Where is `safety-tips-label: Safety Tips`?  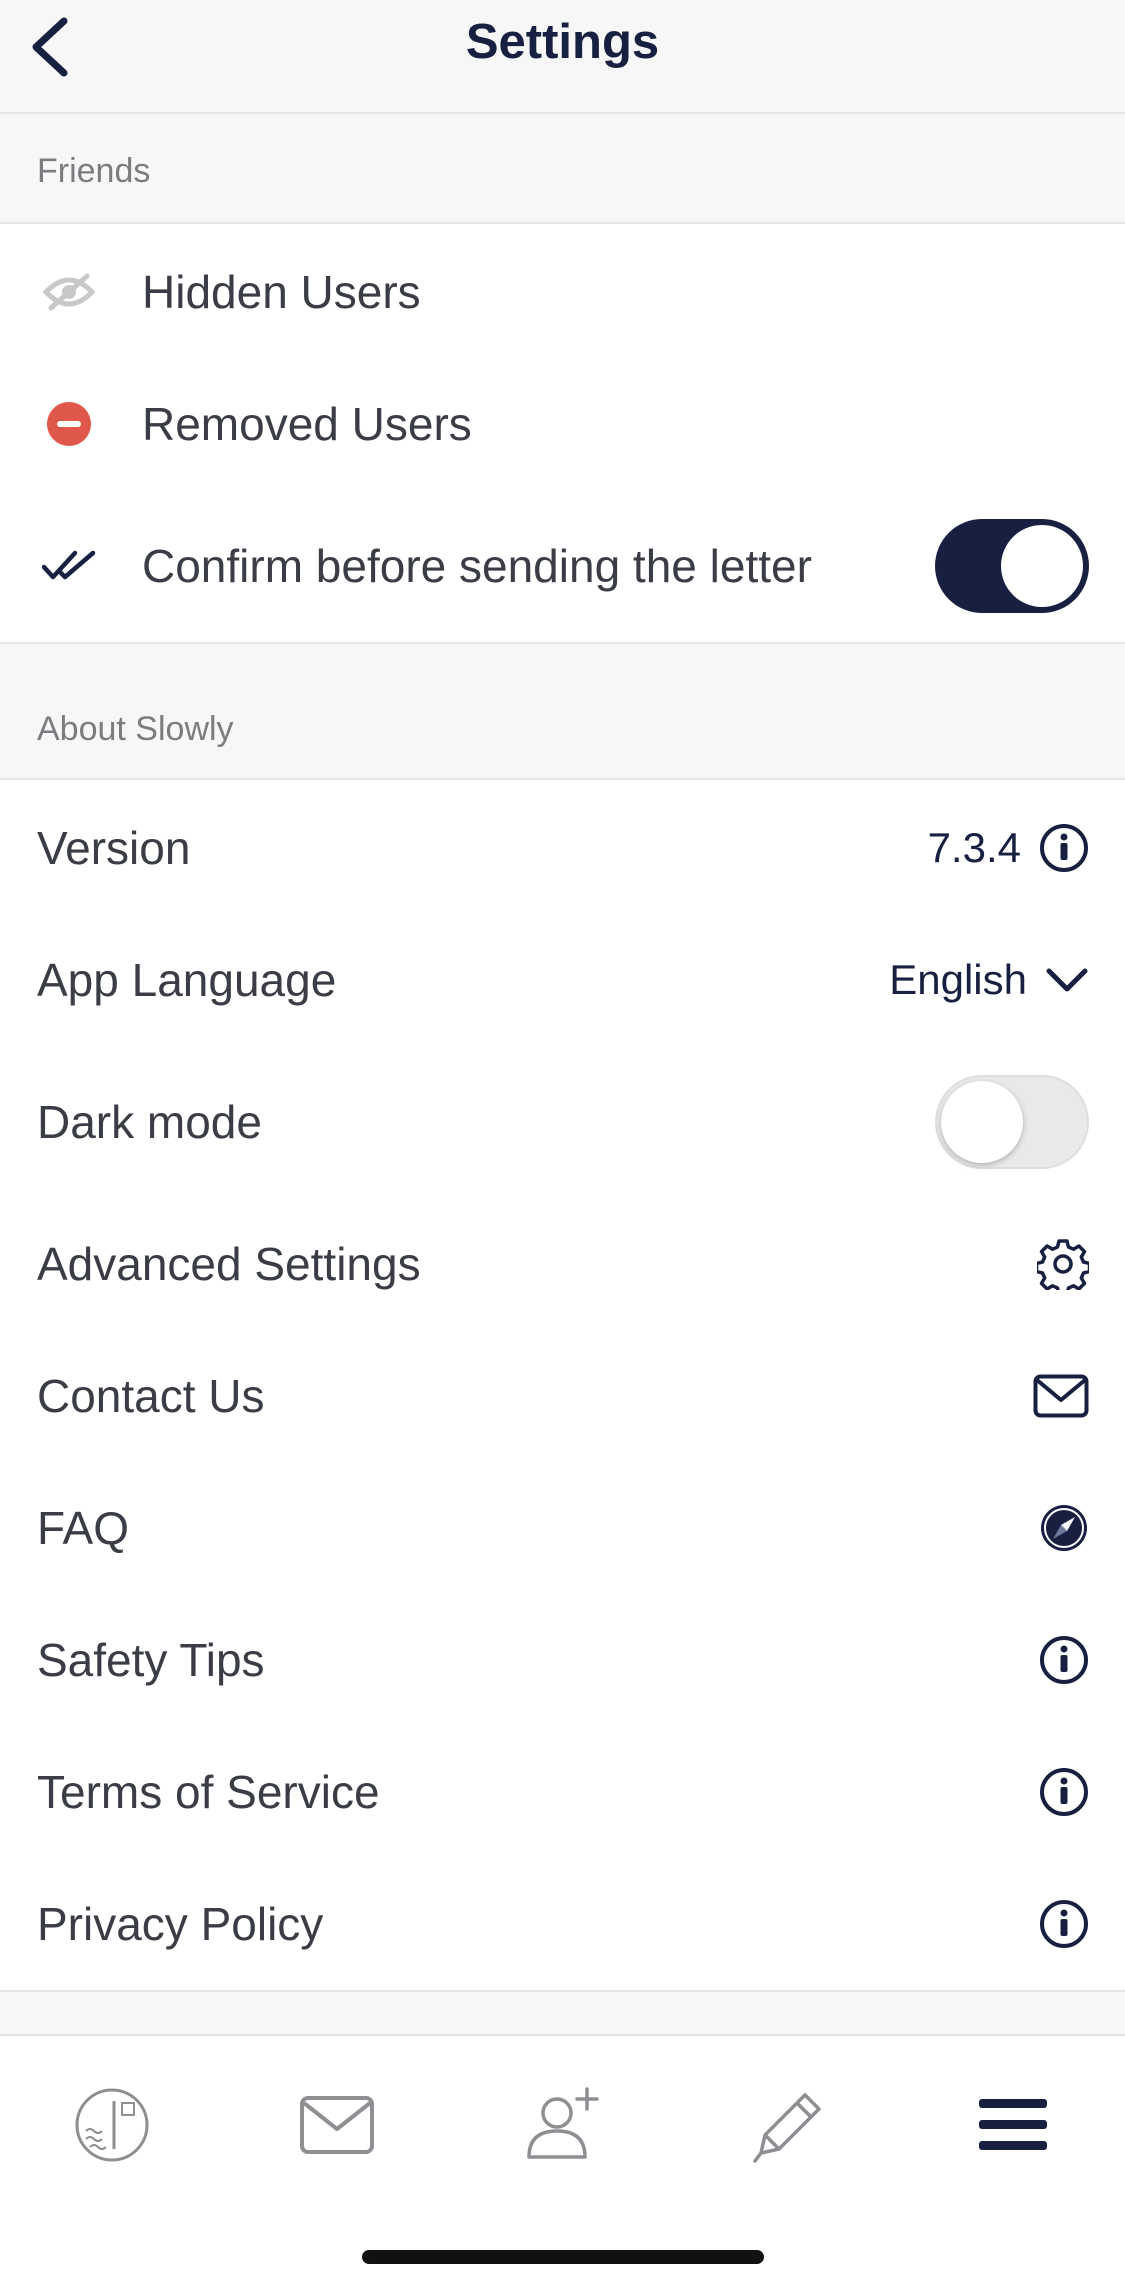 safety-tips-label: Safety Tips is located at coordinates (151, 1660).